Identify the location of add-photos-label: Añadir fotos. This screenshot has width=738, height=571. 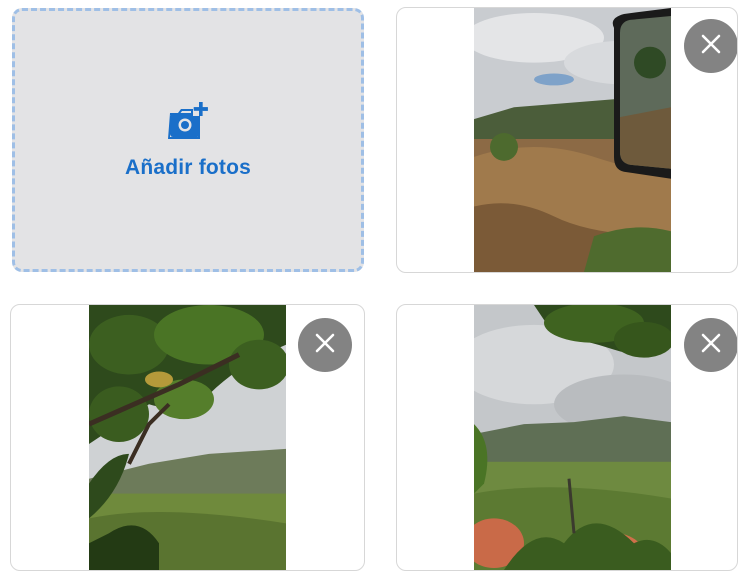
(188, 167).